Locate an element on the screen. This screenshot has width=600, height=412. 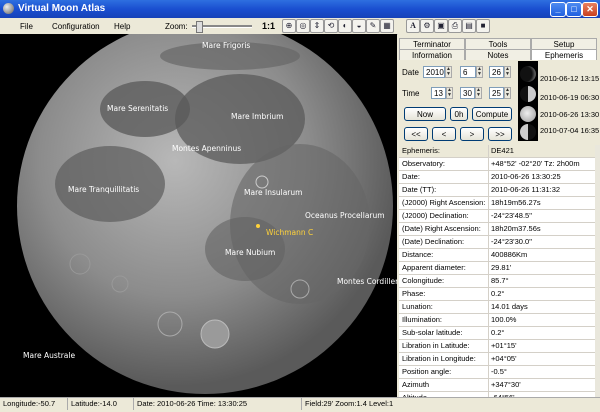
nav-prev-button: < is located at coordinates (444, 134).